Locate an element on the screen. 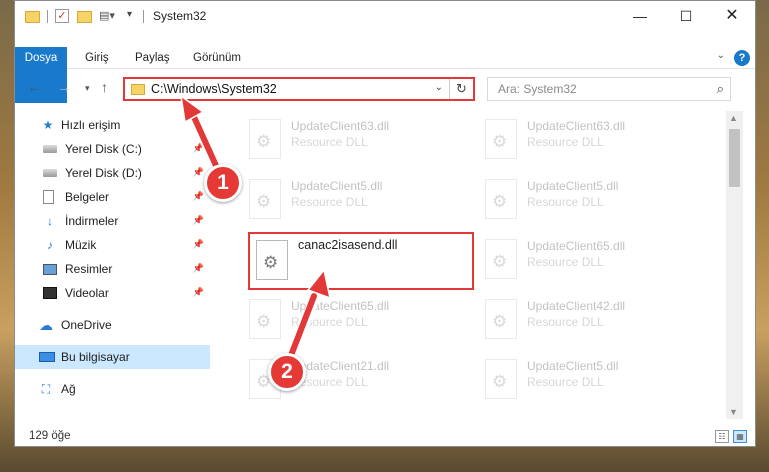 The height and width of the screenshot is (472, 769). tab-view: Görünüm is located at coordinates (217, 58).